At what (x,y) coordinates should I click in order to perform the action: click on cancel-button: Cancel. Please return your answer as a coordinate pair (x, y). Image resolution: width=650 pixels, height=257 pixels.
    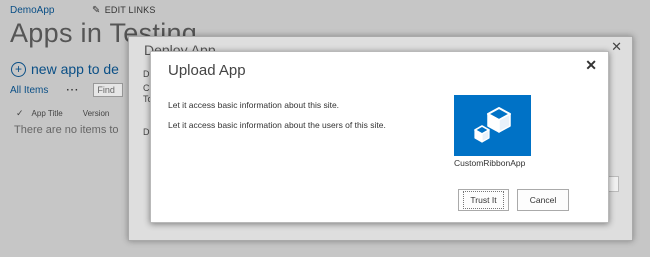
    Looking at the image, I should click on (543, 200).